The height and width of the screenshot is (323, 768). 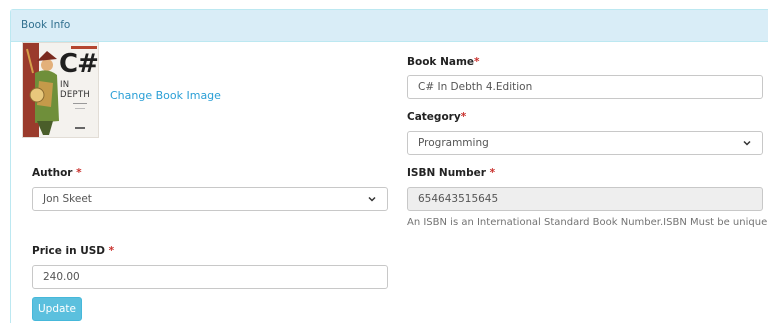 I want to click on category-value: Programming, so click(x=453, y=143).